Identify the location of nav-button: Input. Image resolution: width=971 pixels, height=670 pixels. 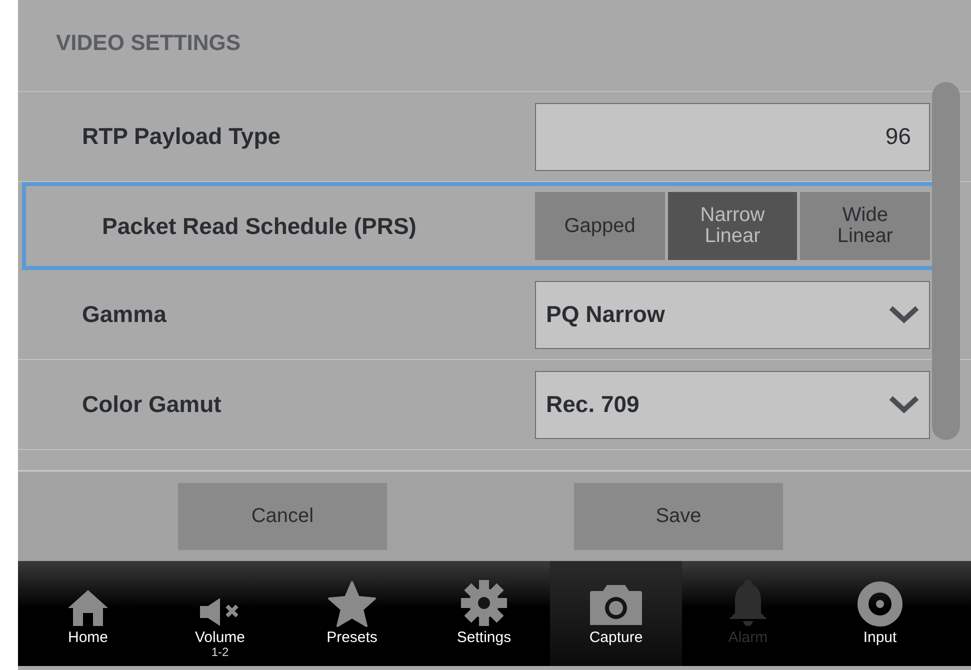
(880, 613).